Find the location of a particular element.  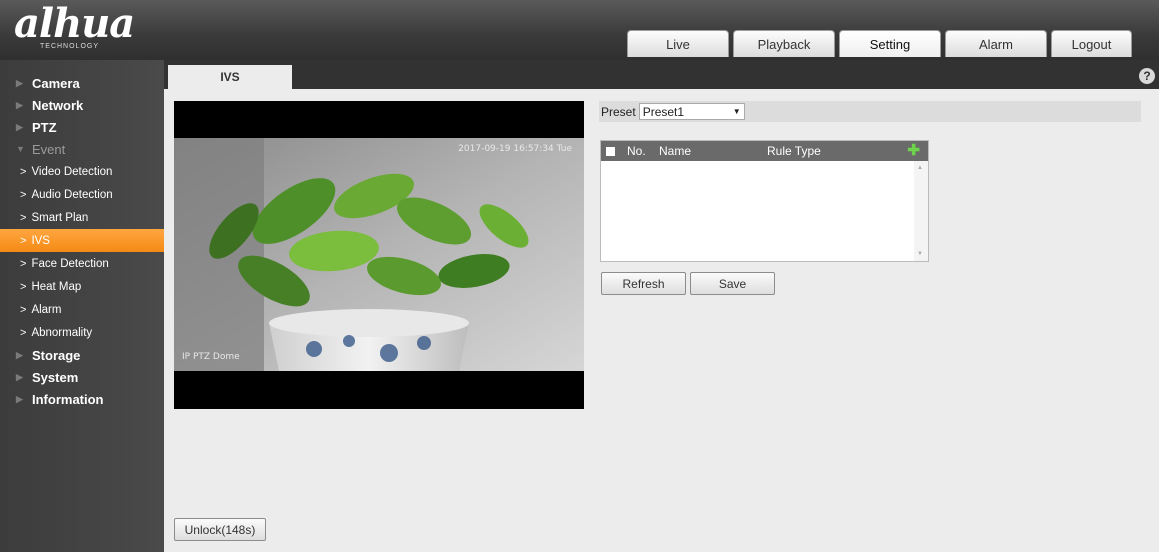

scroll-down-icon: ▼ is located at coordinates (920, 254).